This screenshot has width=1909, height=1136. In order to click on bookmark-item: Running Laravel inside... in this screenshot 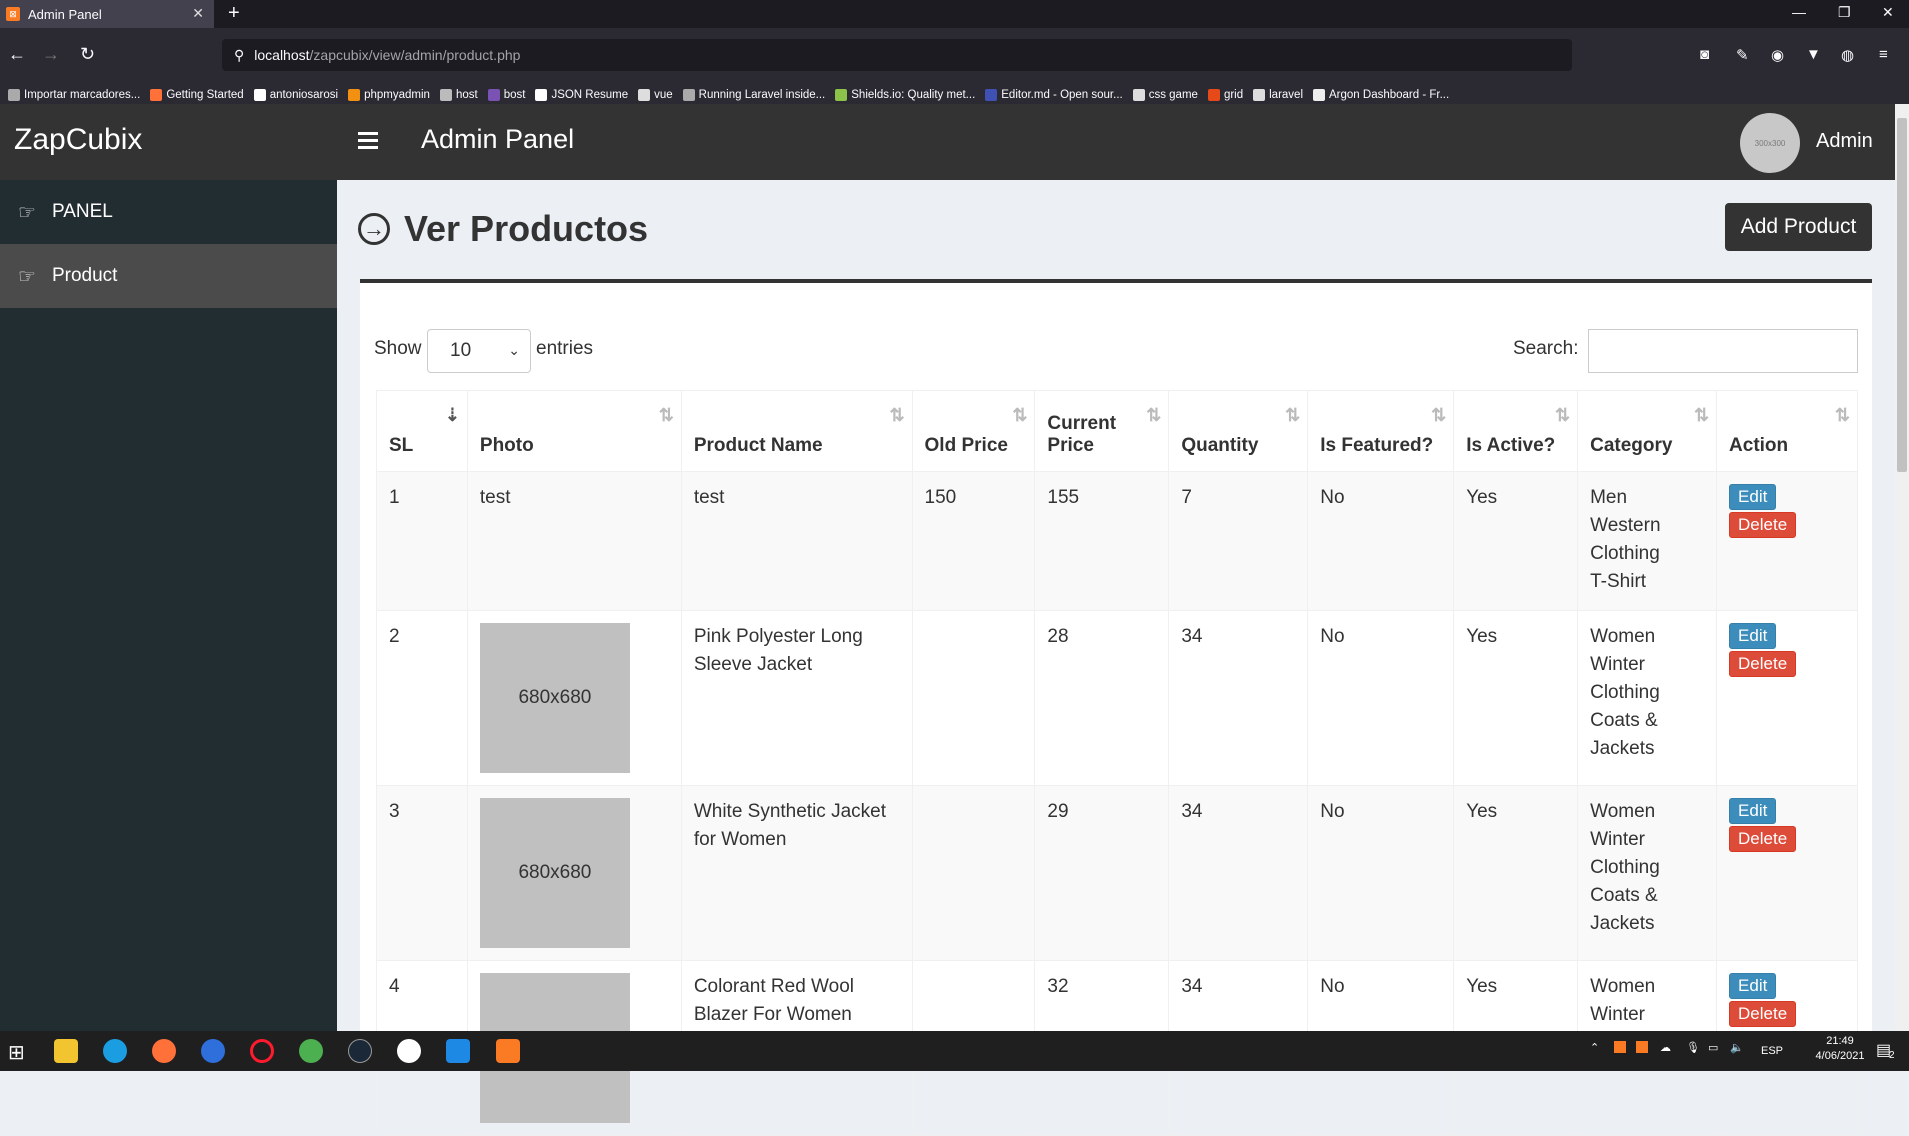, I will do `click(754, 95)`.